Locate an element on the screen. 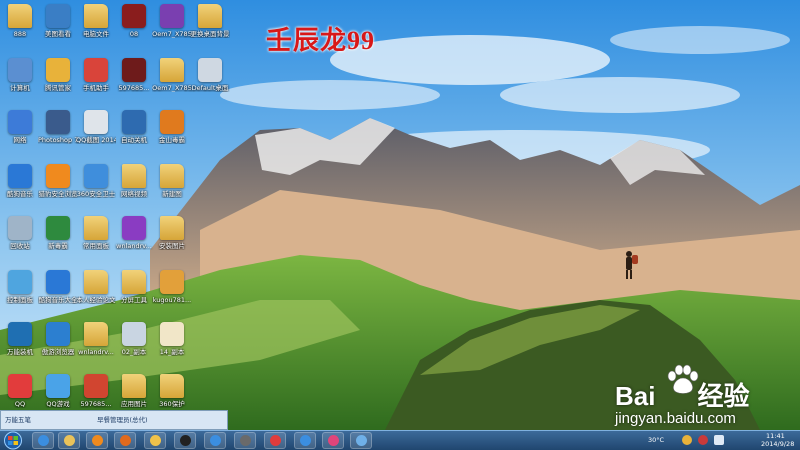 The width and height of the screenshot is (800, 450). desktop-icon: 常用面板 is located at coordinates (96, 235).